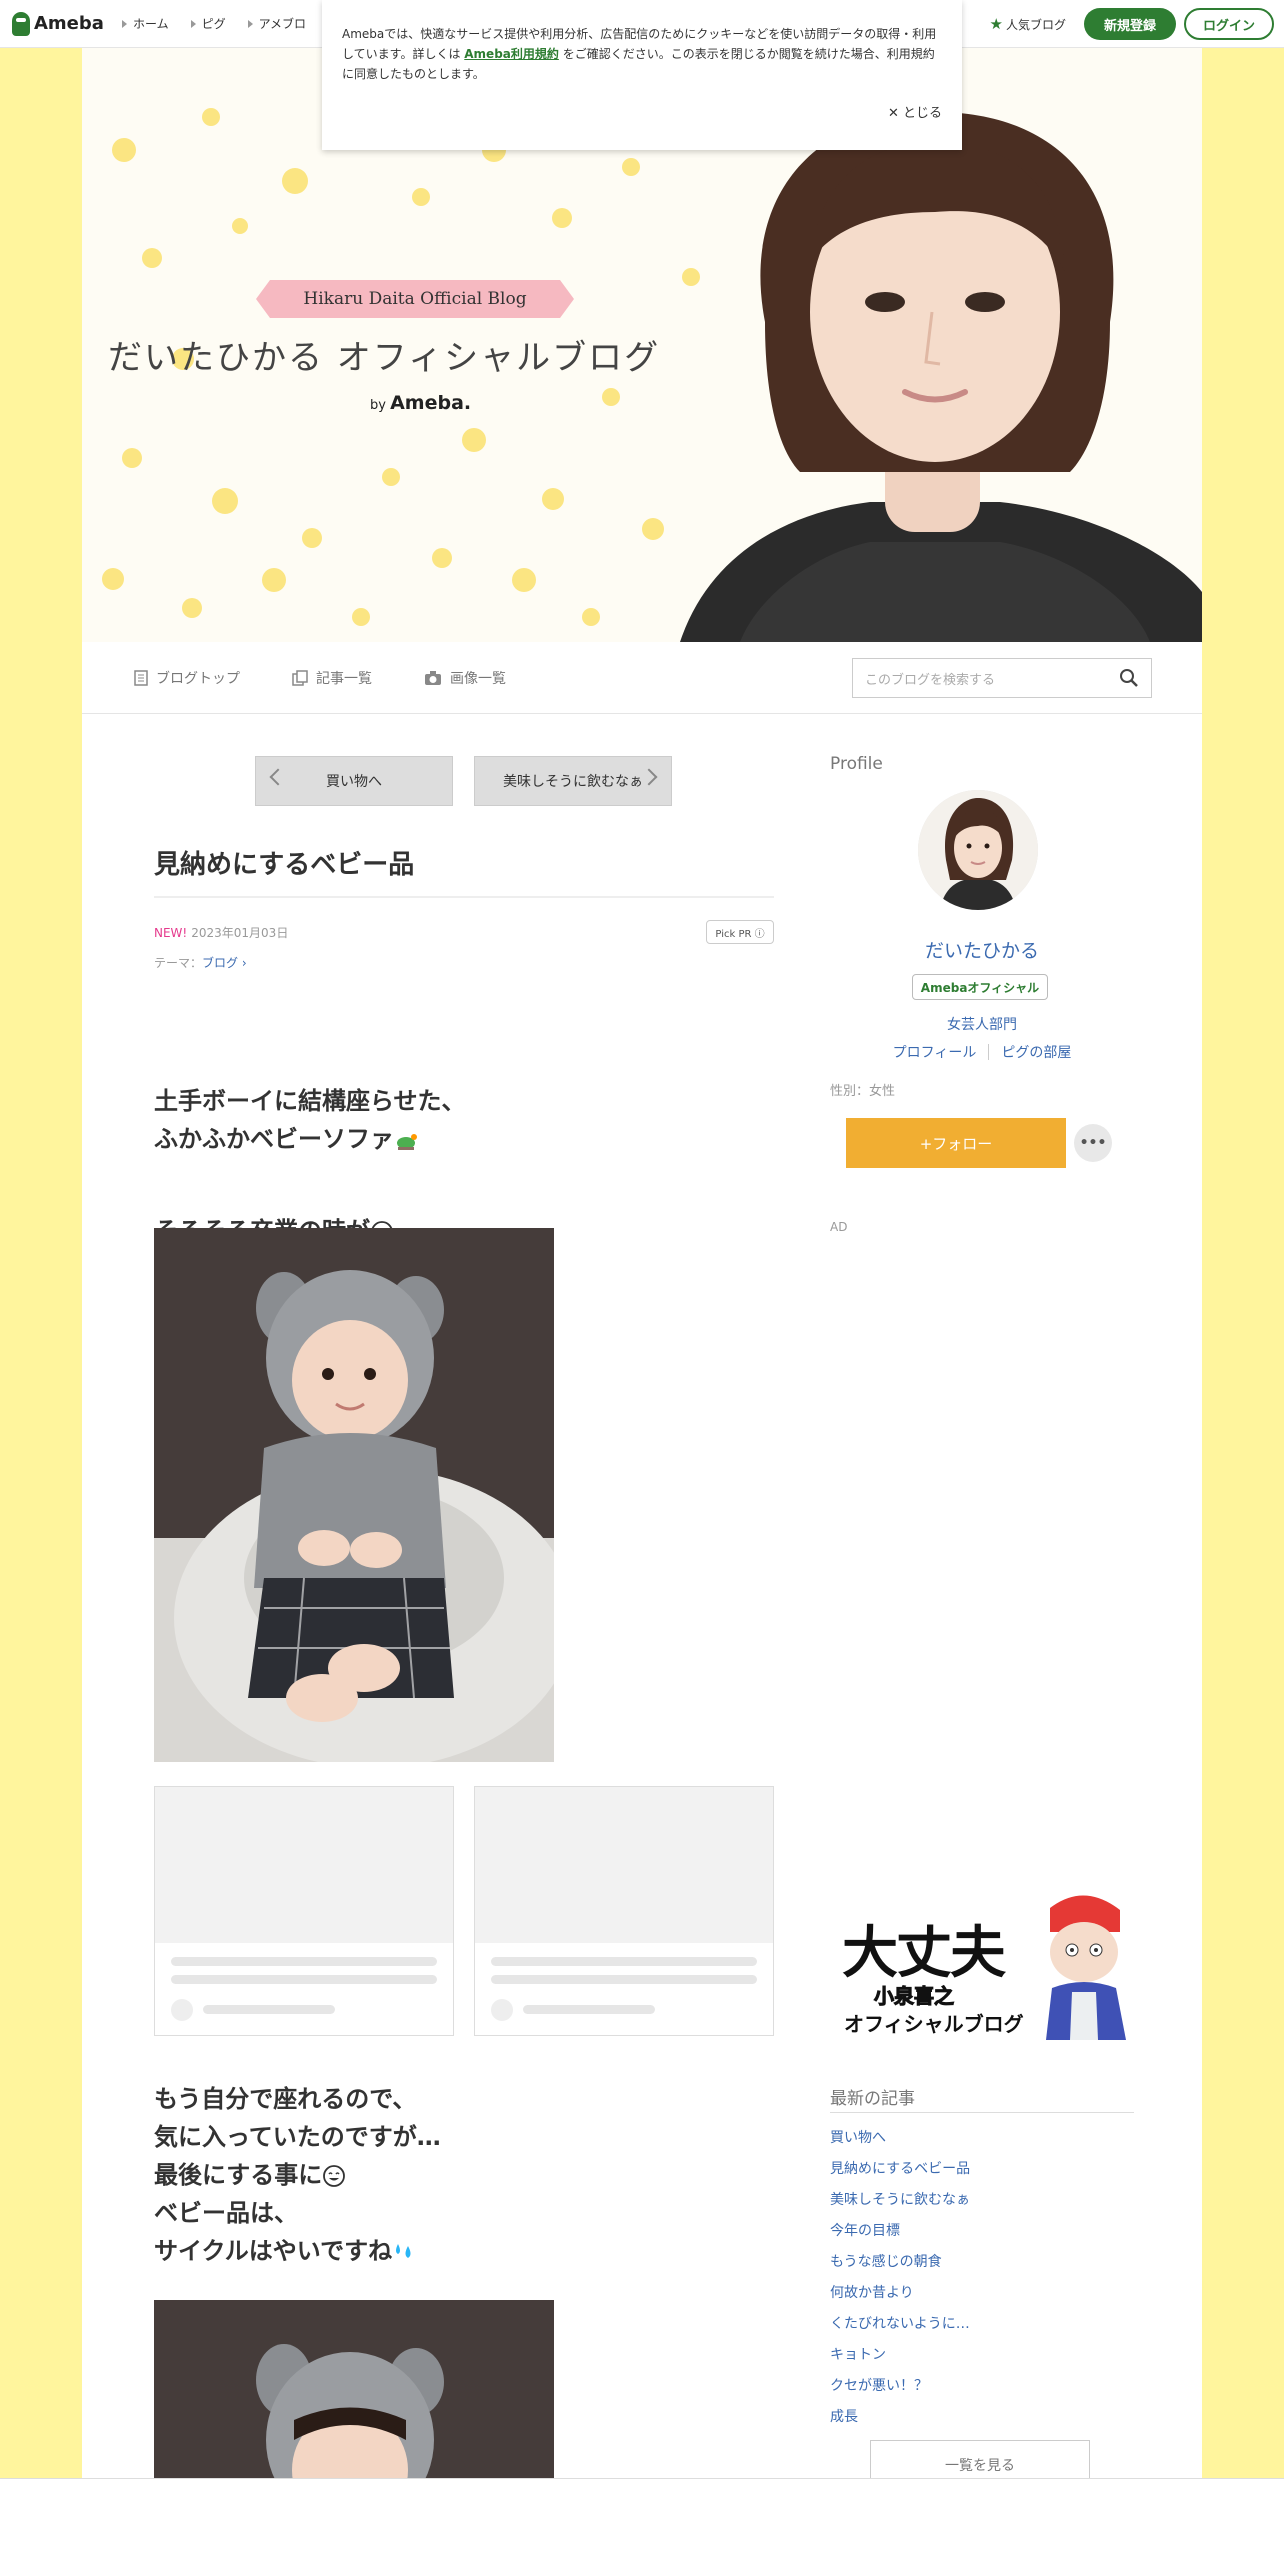  Describe the element at coordinates (984, 1964) in the screenshot. I see `promo-banner: 大丈夫 小泉喜之 オフィシャルブログ` at that location.